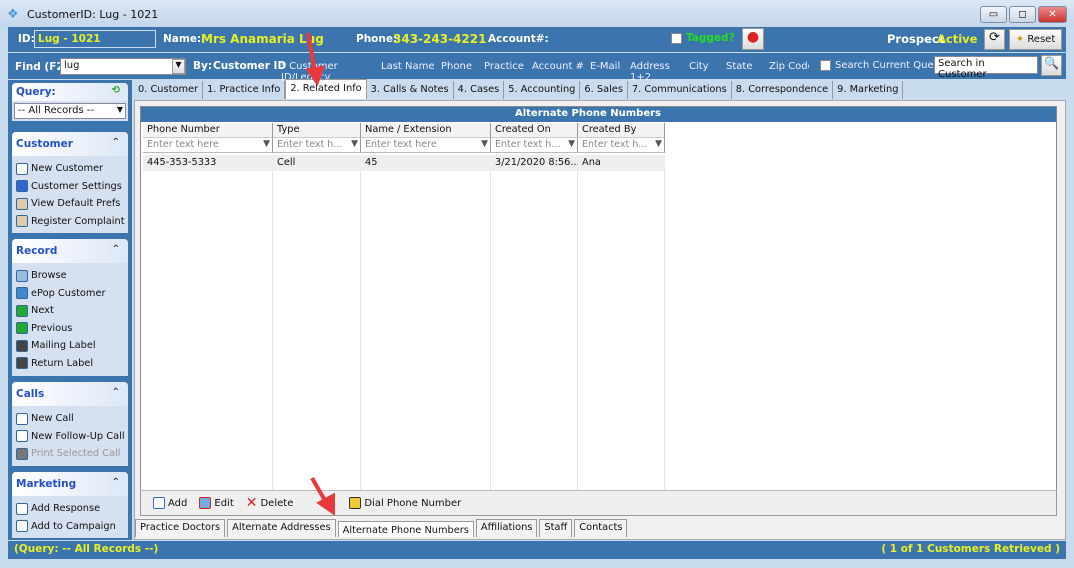 This screenshot has height=568, width=1074. What do you see at coordinates (70, 346) in the screenshot?
I see `sidebar-item-mailing-label: Mailing Label` at bounding box center [70, 346].